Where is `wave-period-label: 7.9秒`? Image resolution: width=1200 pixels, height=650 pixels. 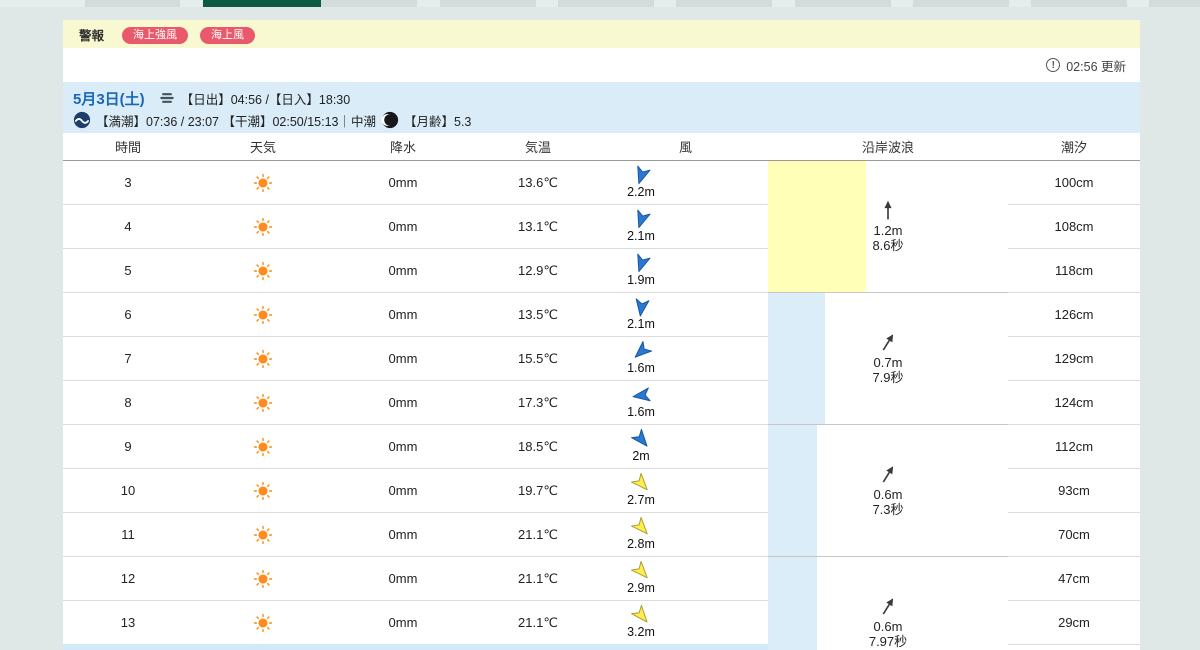 wave-period-label: 7.9秒 is located at coordinates (888, 377).